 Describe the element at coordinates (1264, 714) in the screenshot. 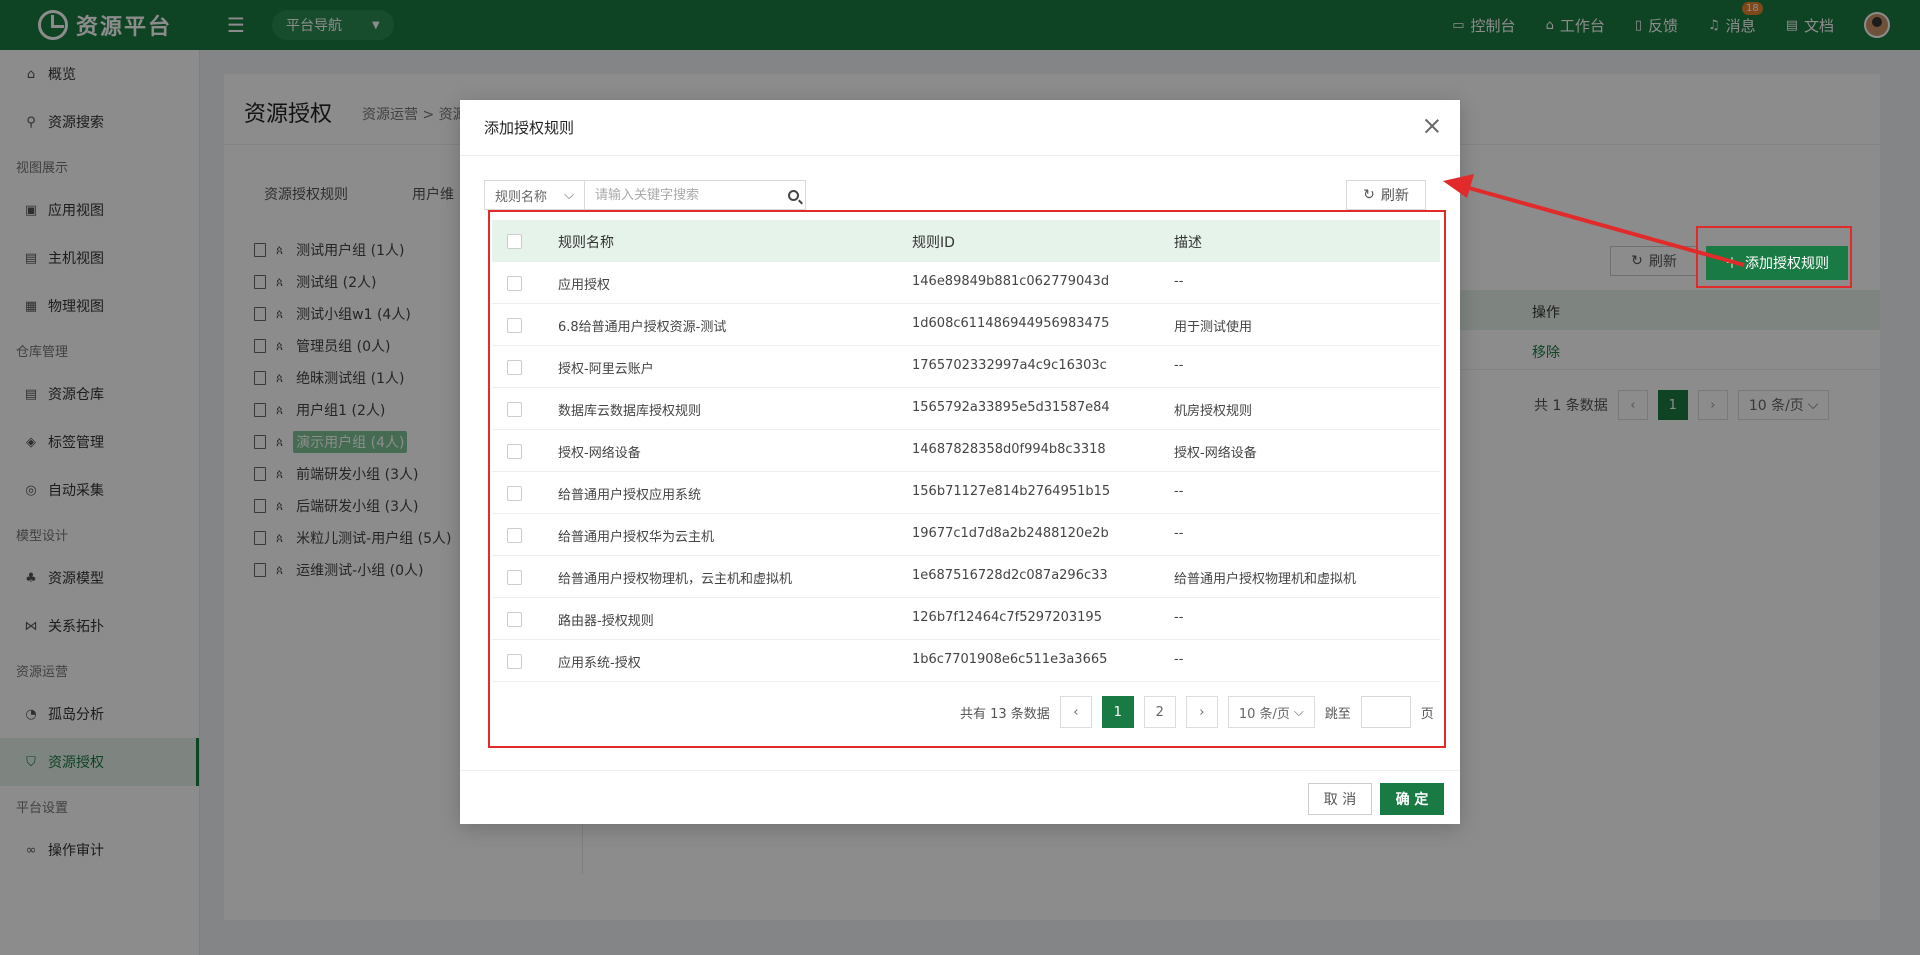

I see `page-size-label: 10 条/页` at that location.